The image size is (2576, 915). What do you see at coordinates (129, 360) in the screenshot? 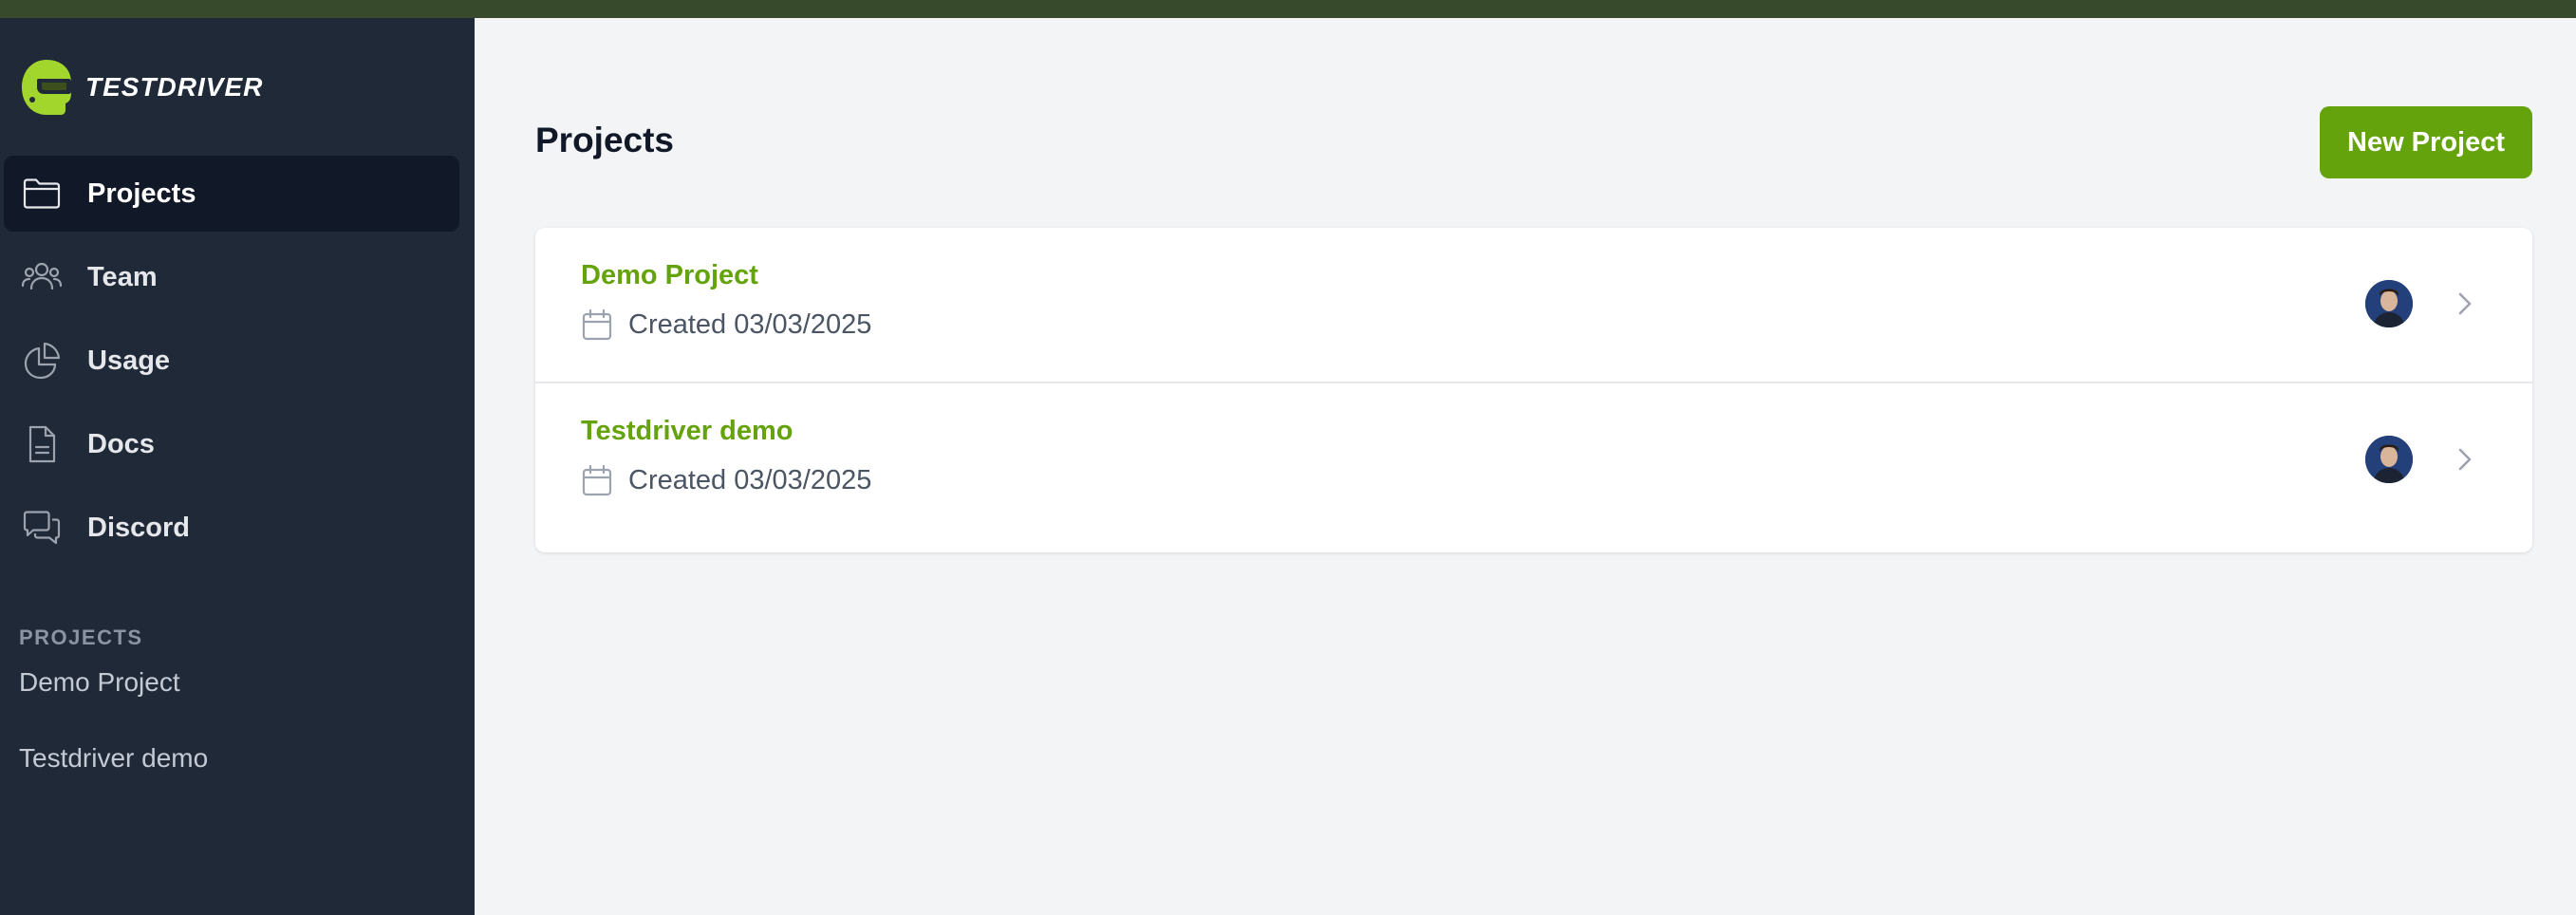
I see `sidebar-item-label: Usage` at bounding box center [129, 360].